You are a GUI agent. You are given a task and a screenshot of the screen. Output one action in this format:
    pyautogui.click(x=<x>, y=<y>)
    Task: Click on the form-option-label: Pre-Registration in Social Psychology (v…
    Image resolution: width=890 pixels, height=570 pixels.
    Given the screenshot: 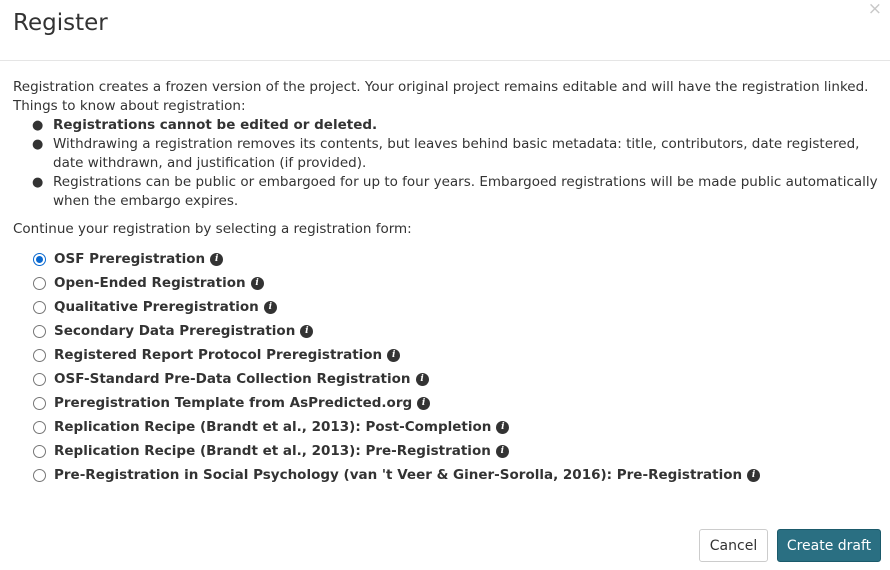 What is the action you would take?
    pyautogui.click(x=398, y=475)
    